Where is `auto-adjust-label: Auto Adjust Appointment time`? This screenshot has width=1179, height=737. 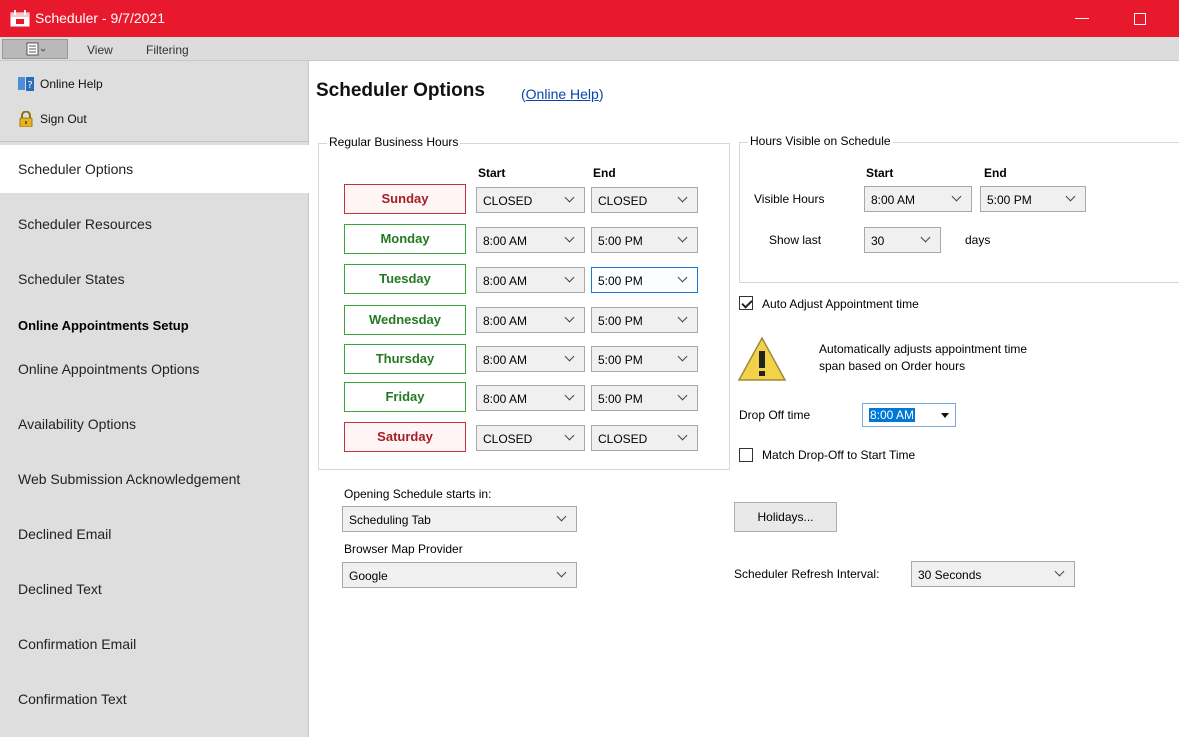 auto-adjust-label: Auto Adjust Appointment time is located at coordinates (840, 304).